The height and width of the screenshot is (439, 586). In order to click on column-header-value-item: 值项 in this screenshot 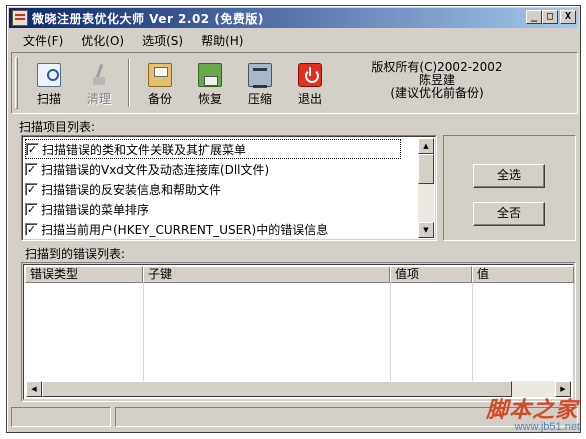, I will do `click(431, 274)`.